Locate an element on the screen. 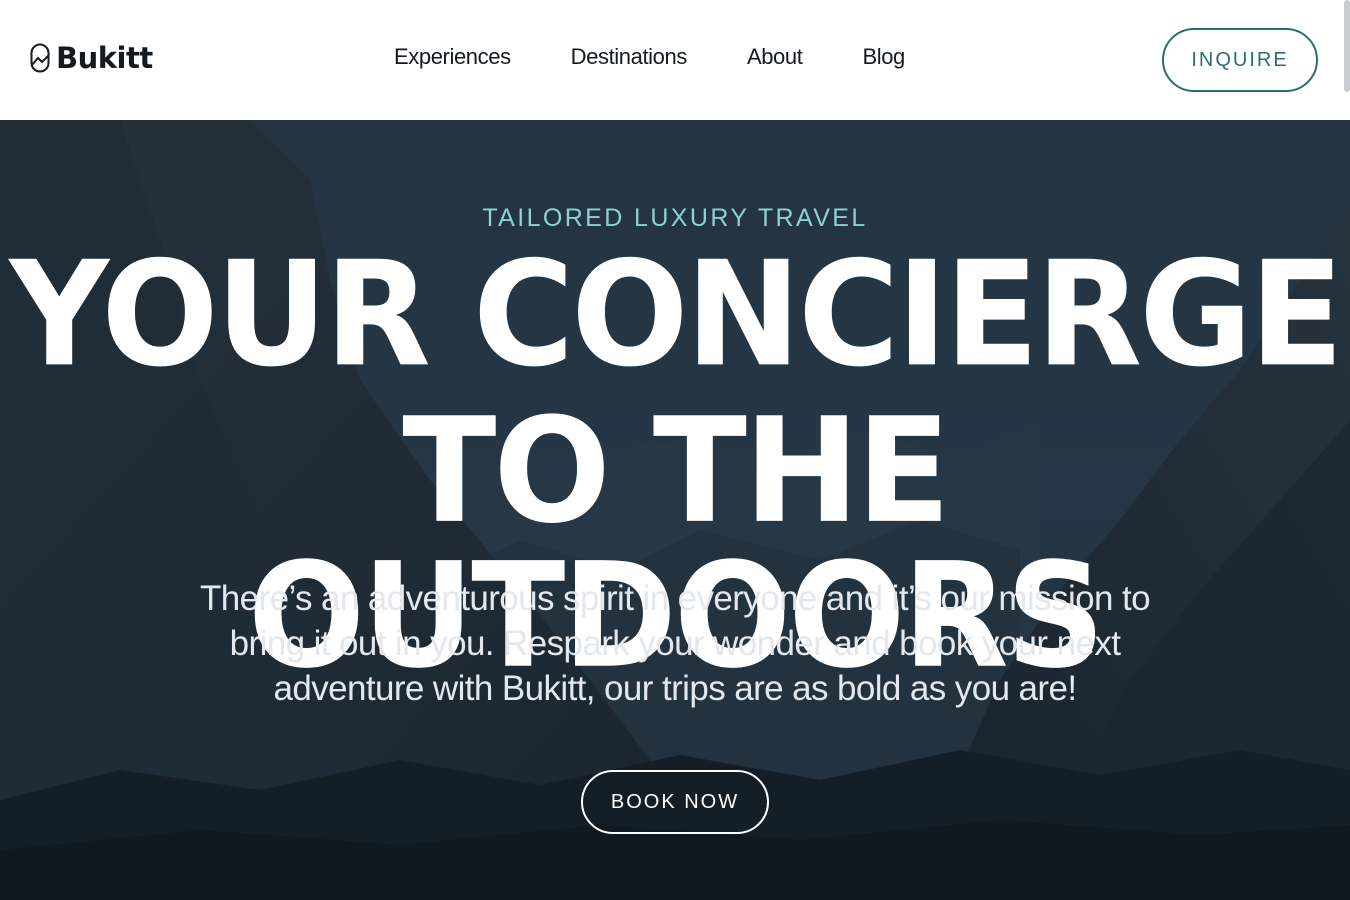  book-now-button: BOOK NOW is located at coordinates (675, 802).